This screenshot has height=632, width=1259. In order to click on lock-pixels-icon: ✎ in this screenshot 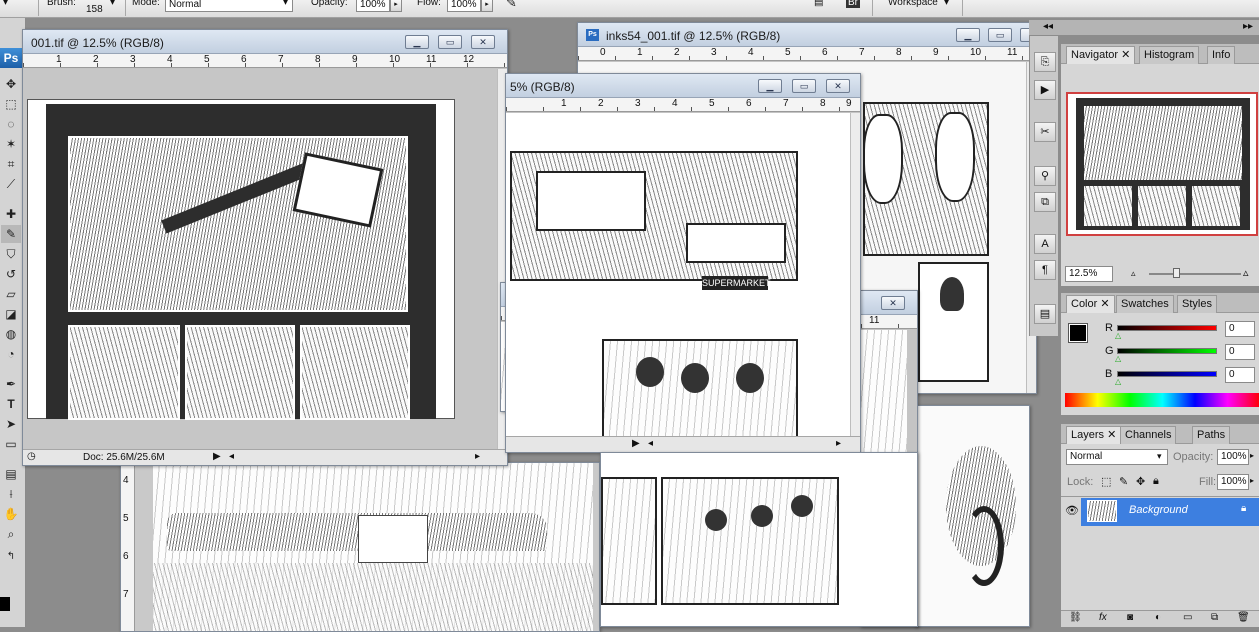, I will do `click(1123, 481)`.